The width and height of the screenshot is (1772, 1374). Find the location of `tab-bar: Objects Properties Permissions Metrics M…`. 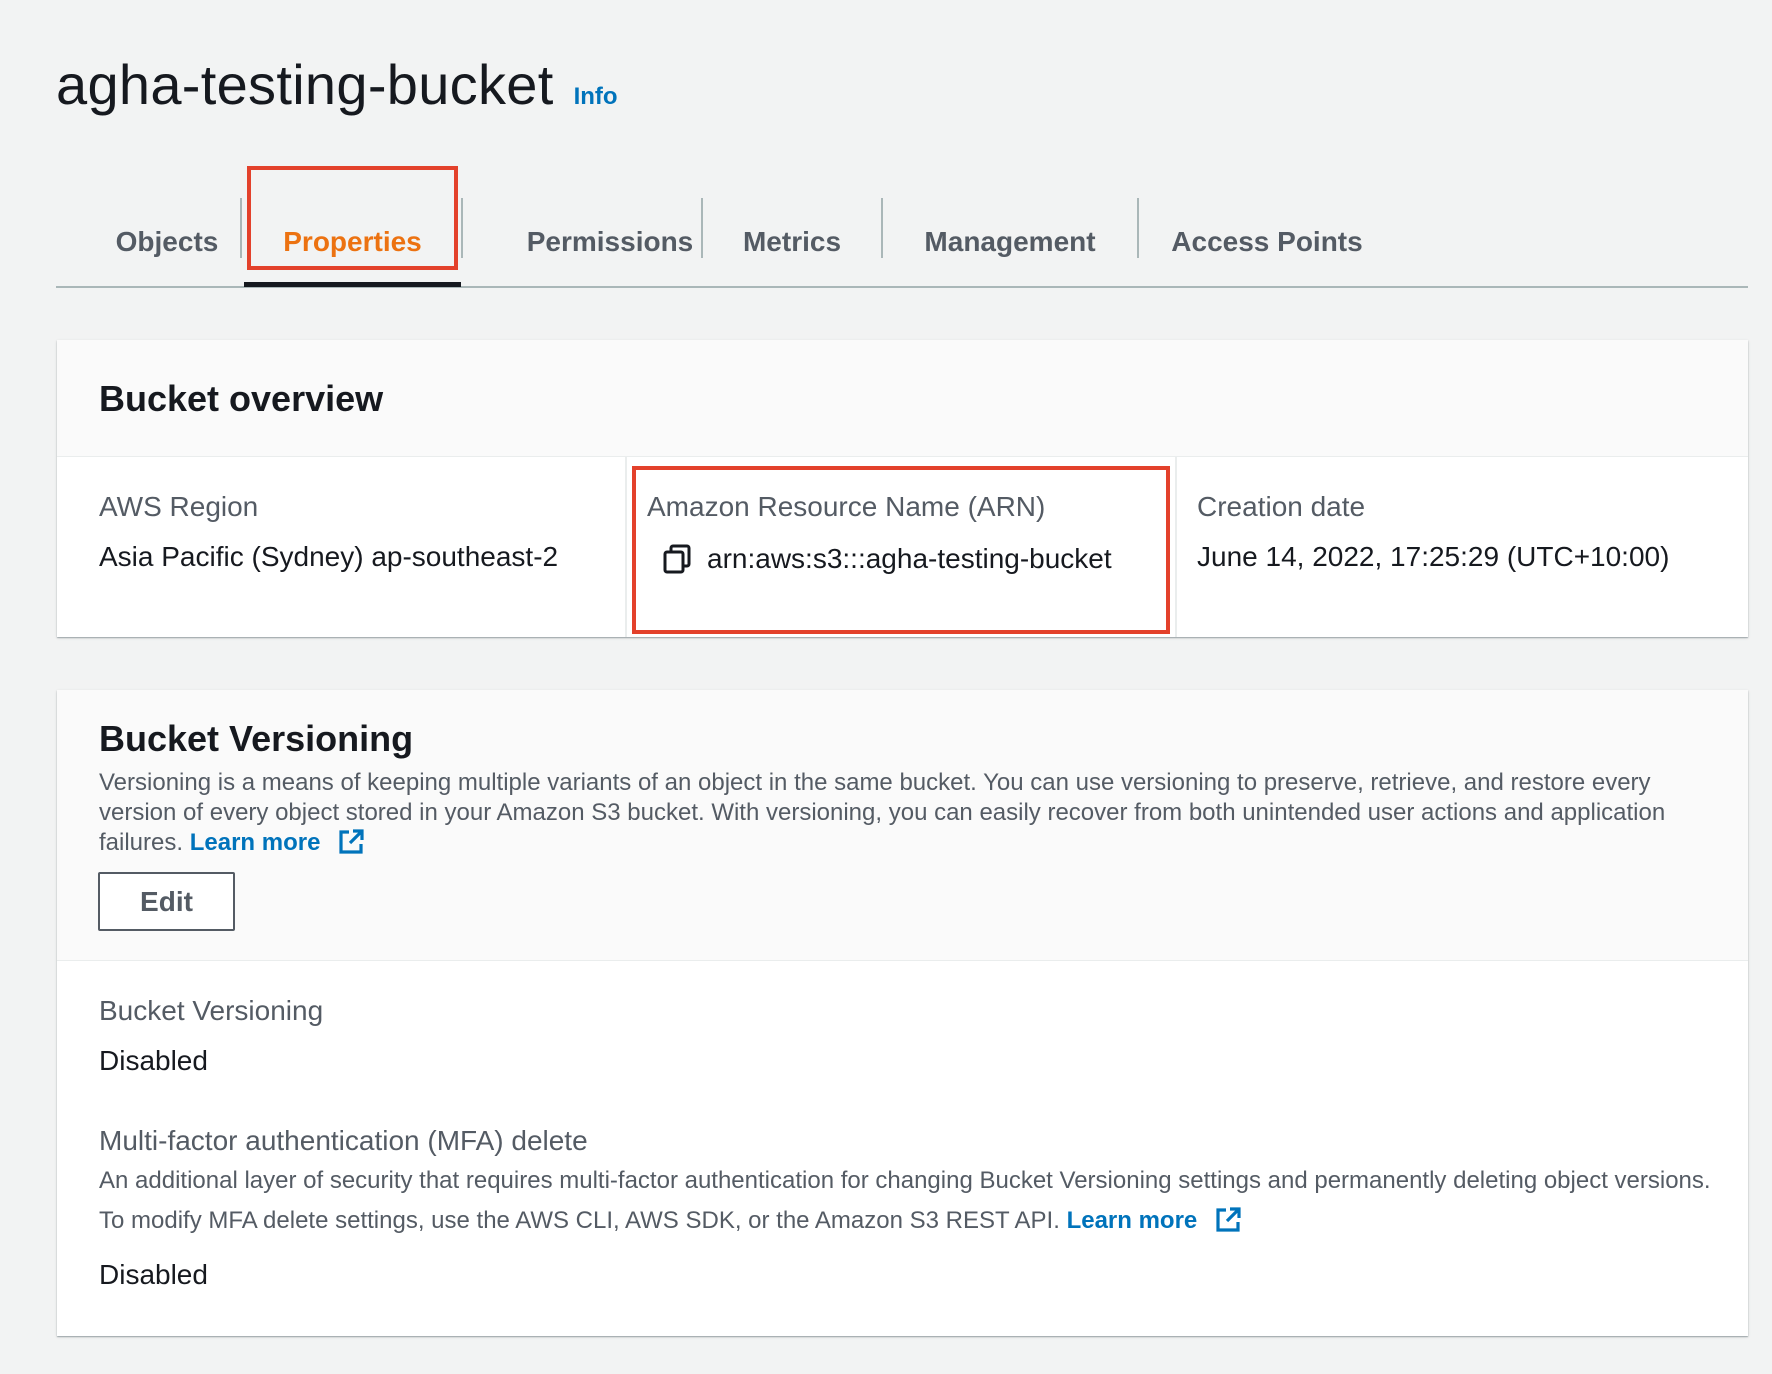

tab-bar: Objects Properties Permissions Metrics M… is located at coordinates (902, 243).